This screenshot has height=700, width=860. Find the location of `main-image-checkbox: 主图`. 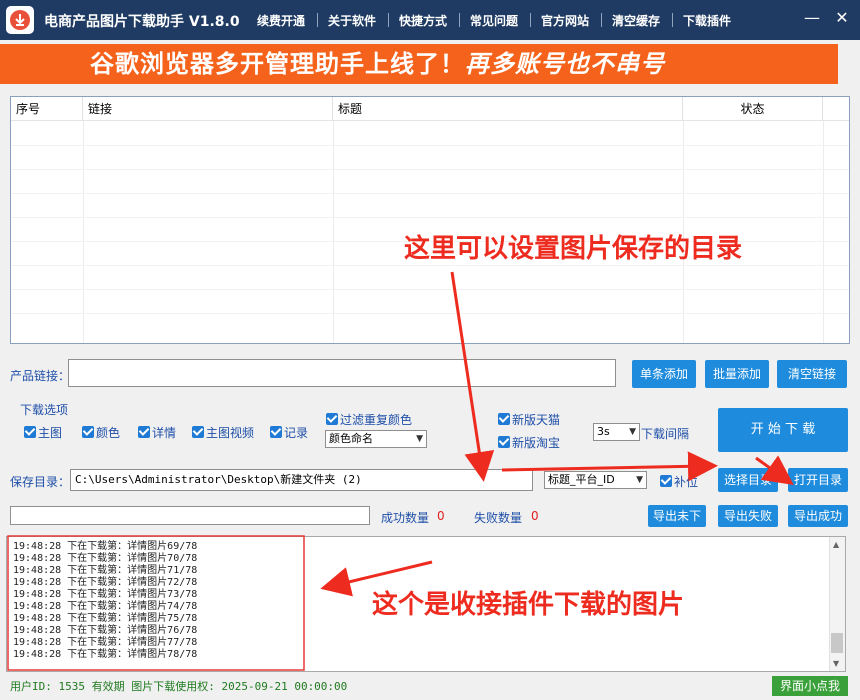

main-image-checkbox: 主图 is located at coordinates (43, 432).